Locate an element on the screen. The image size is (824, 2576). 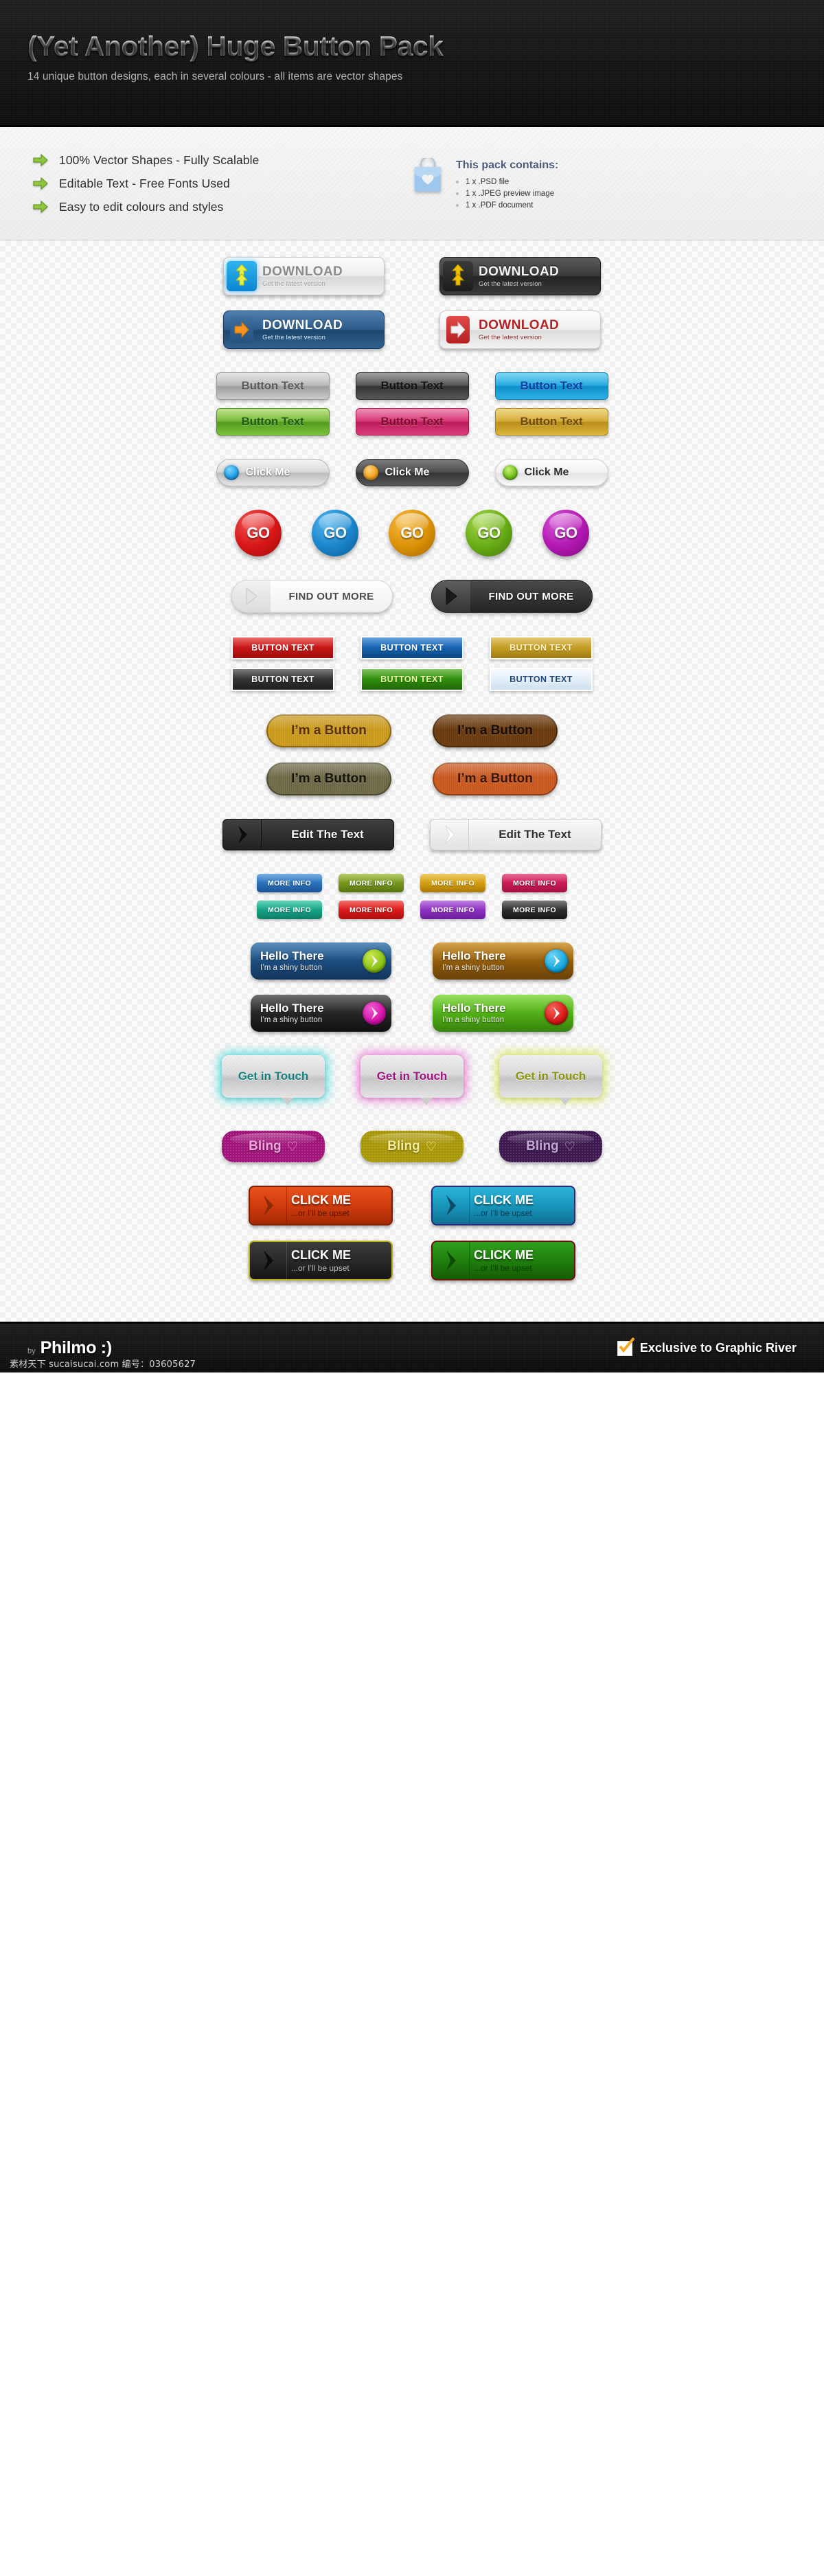
bling-button-purple: Bling ♡ is located at coordinates (550, 1146).